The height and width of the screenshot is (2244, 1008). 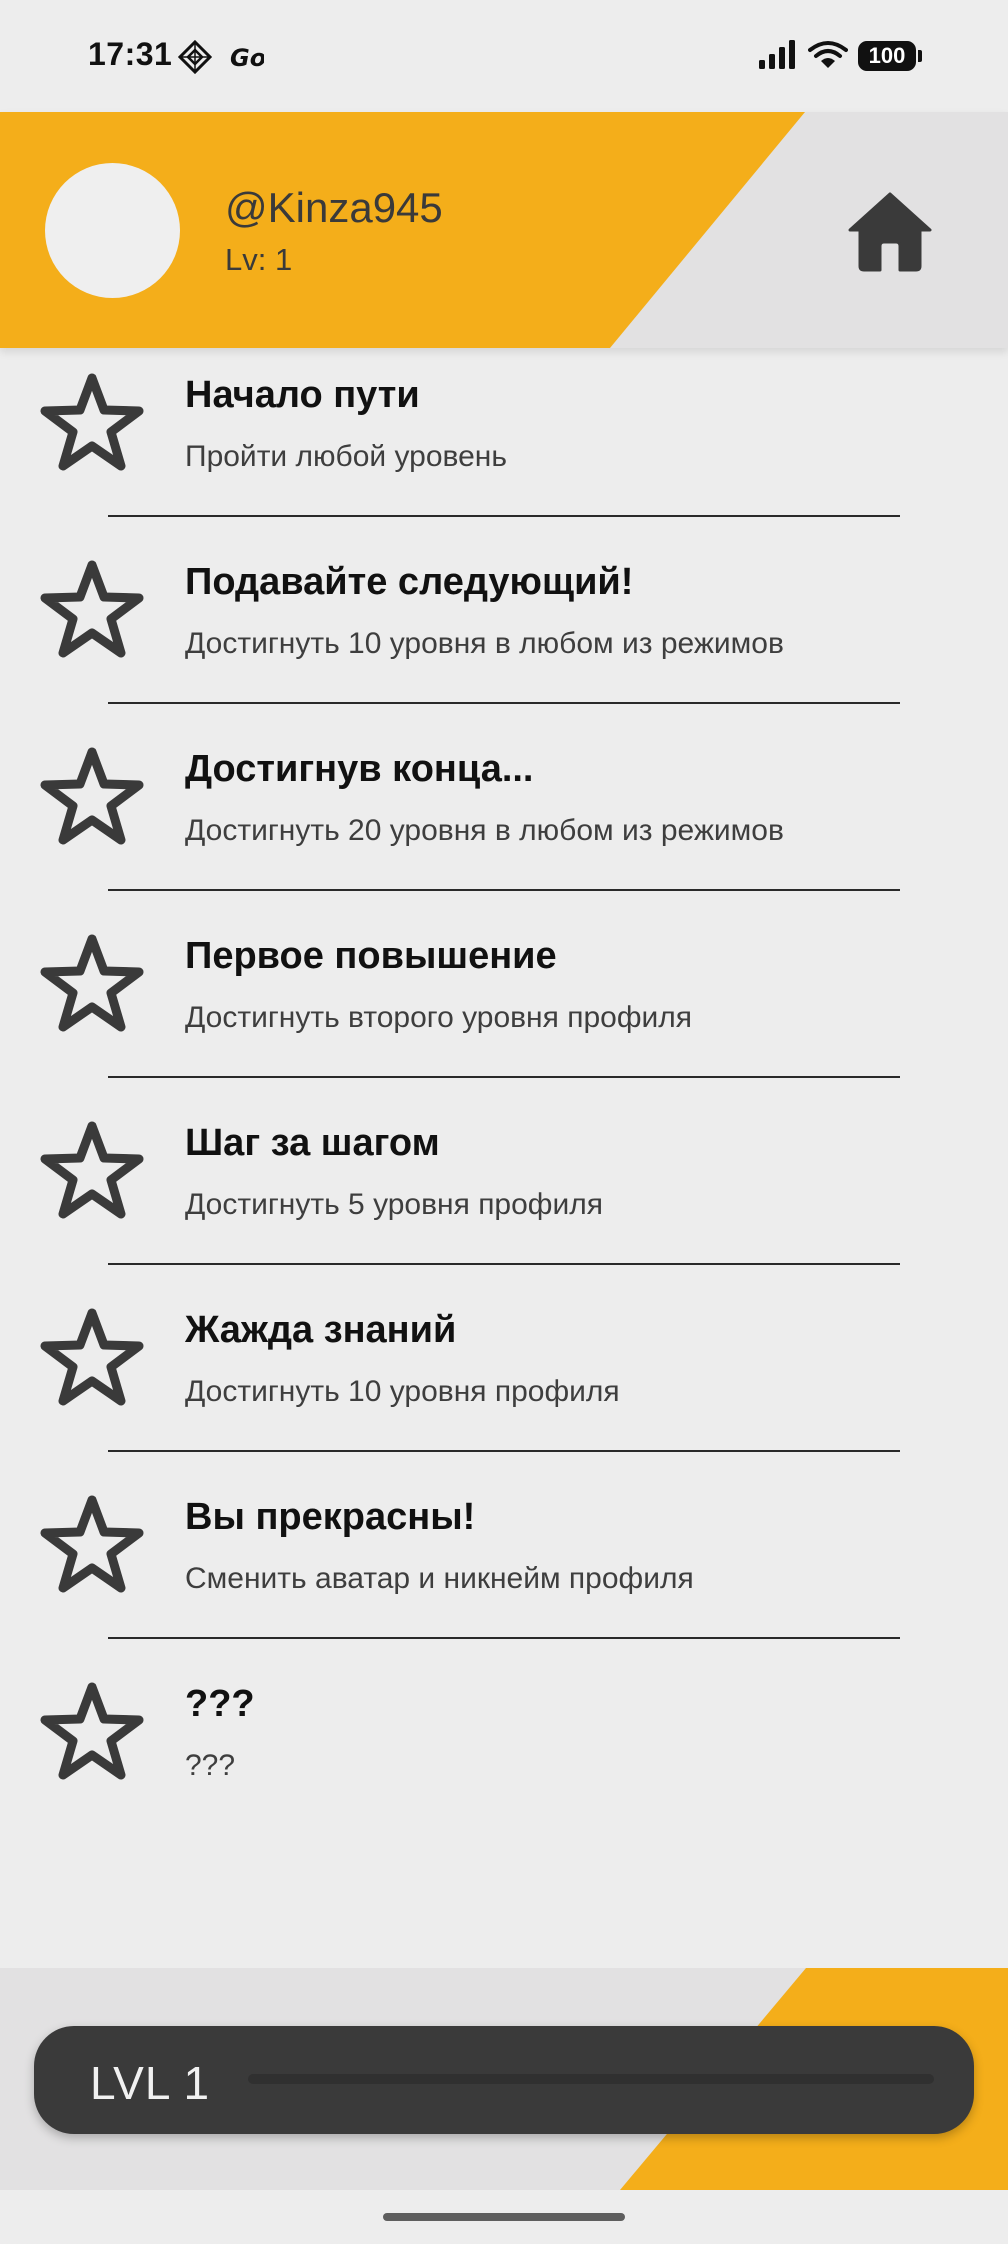 I want to click on profile-level: Lv: 1, so click(x=259, y=259).